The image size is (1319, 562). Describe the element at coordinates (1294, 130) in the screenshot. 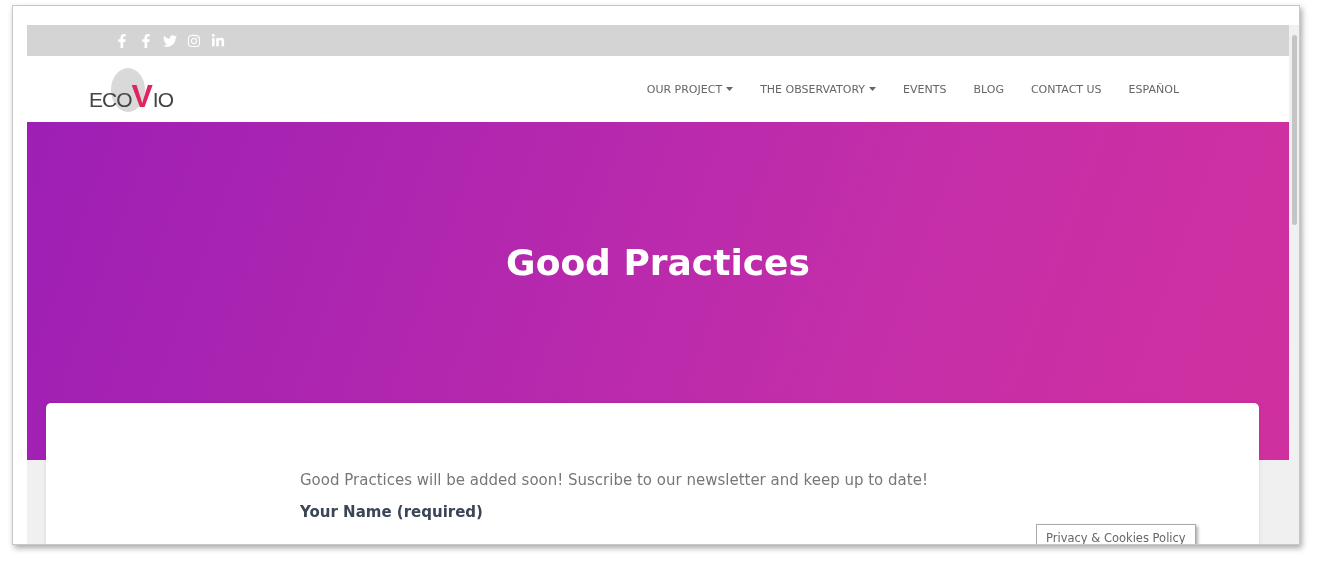

I see `scrollbar-thumb` at that location.